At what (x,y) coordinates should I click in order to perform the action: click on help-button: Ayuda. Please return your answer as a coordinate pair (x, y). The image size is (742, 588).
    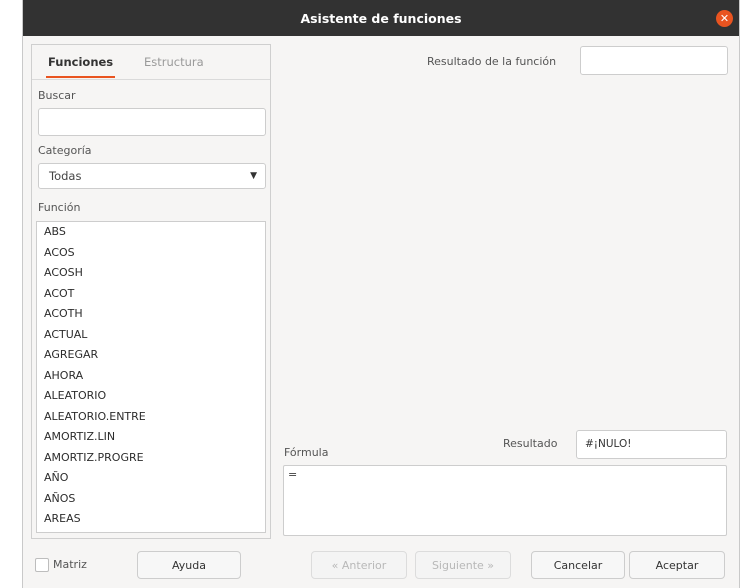
    Looking at the image, I should click on (189, 565).